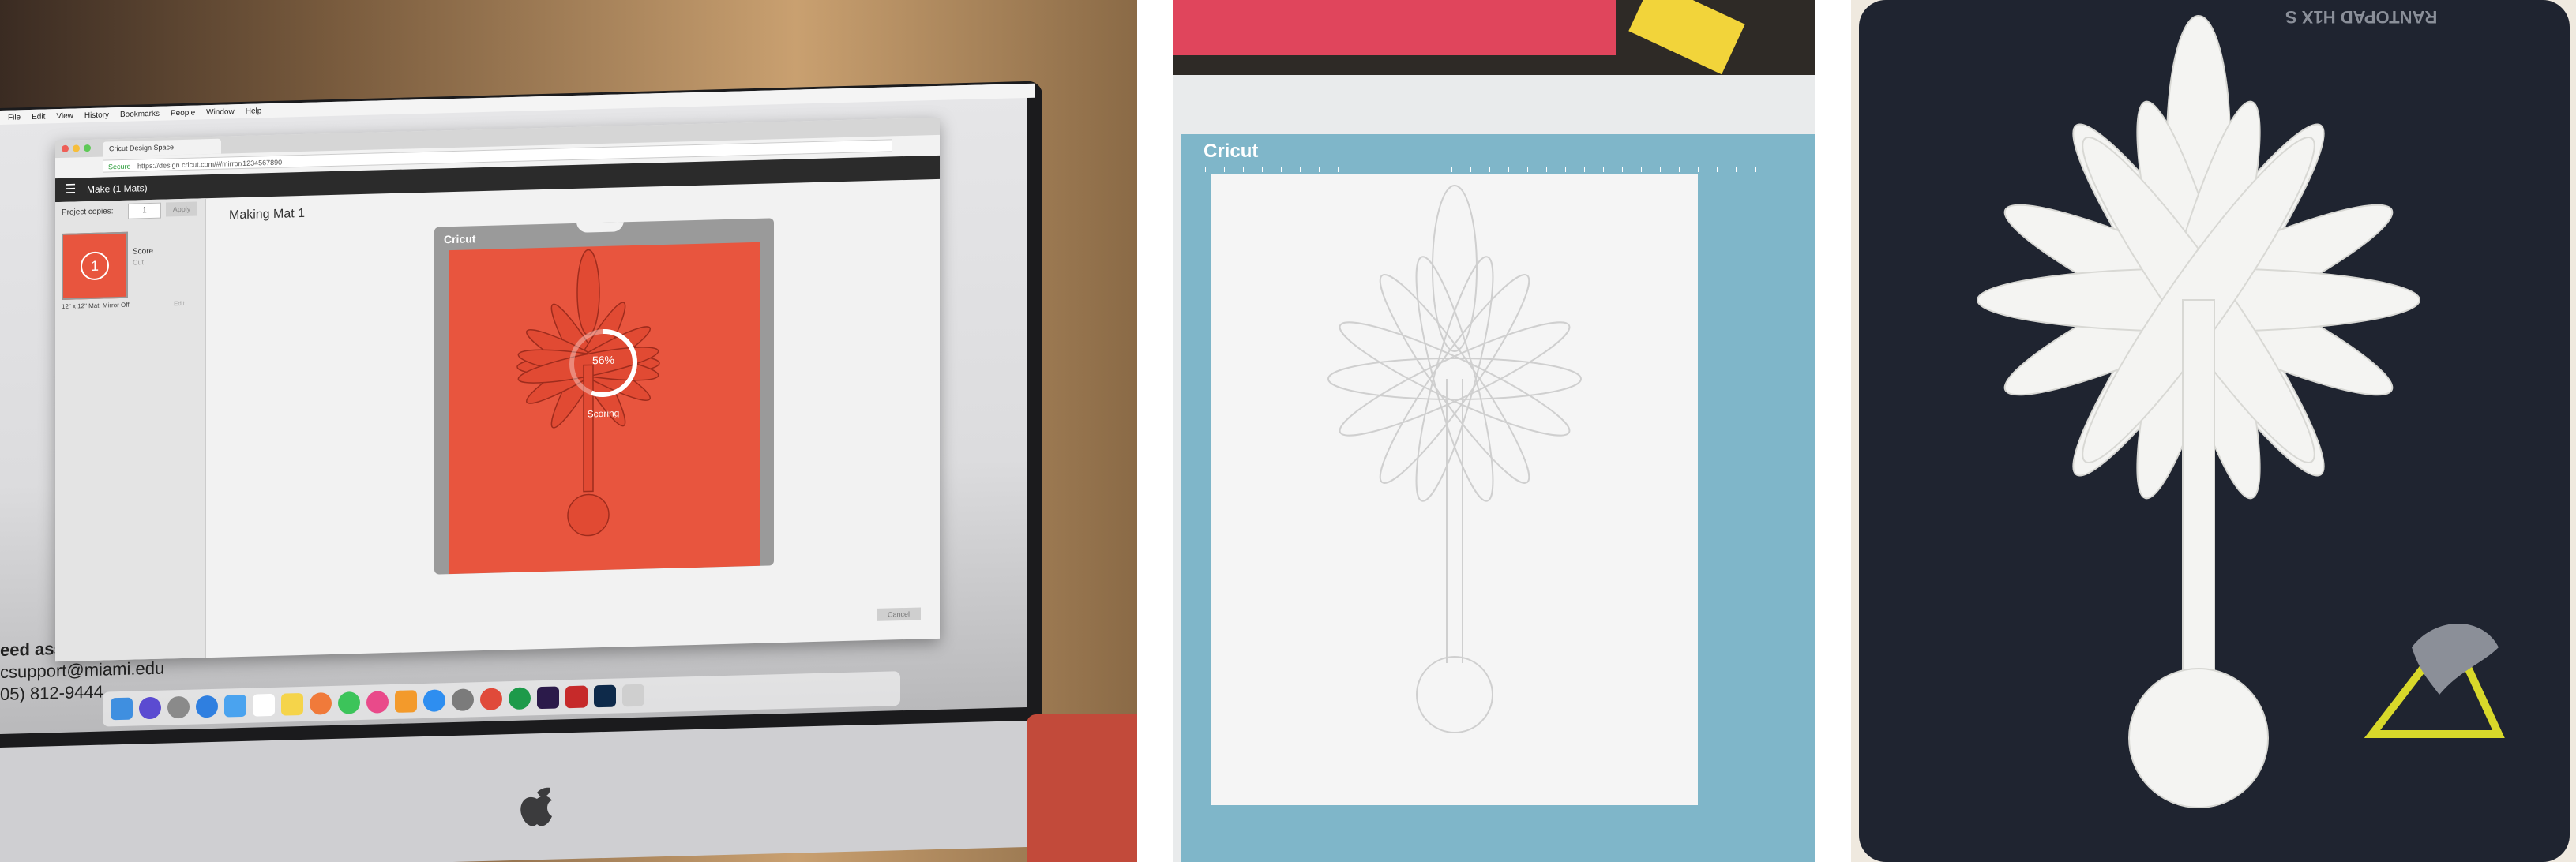 This screenshot has width=2576, height=862. I want to click on menu-item-file: File, so click(14, 118).